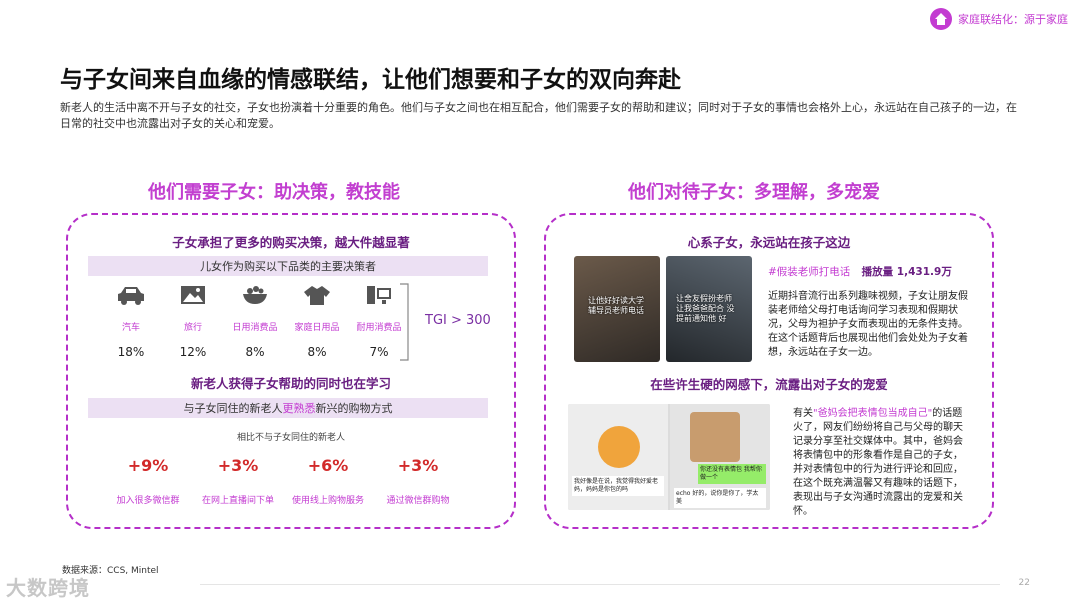  What do you see at coordinates (327, 501) in the screenshot?
I see `stat-label: 使用线上购物服务` at bounding box center [327, 501].